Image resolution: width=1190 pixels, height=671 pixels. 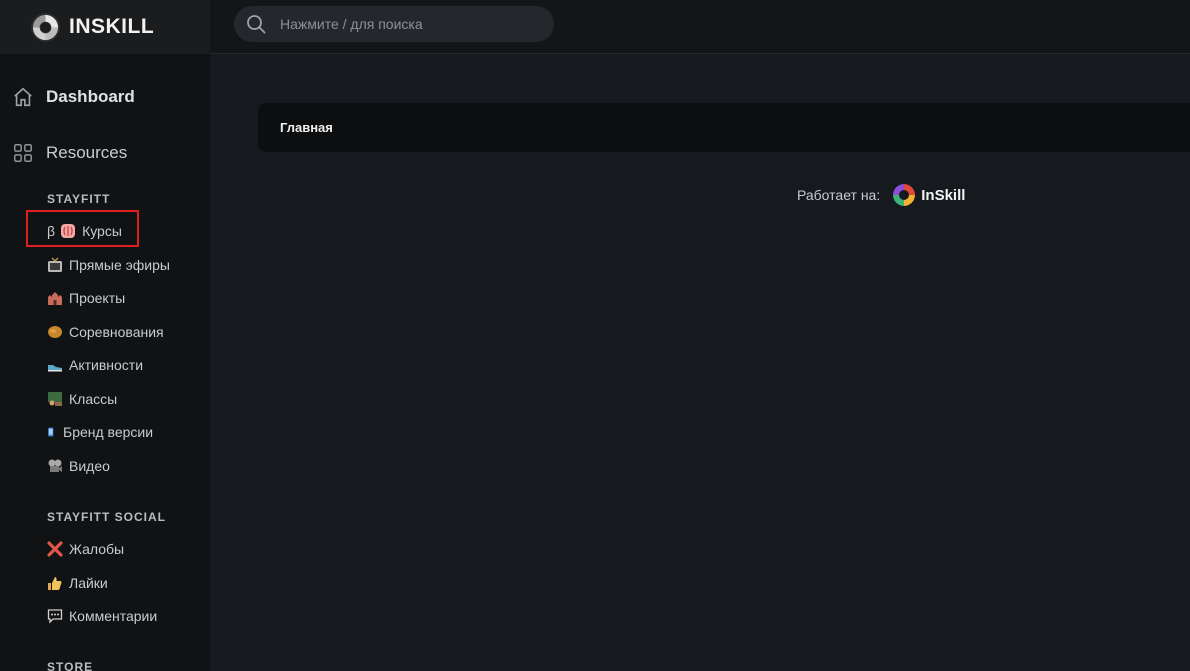 I want to click on sidebar-item-label: Проекты, so click(x=97, y=298).